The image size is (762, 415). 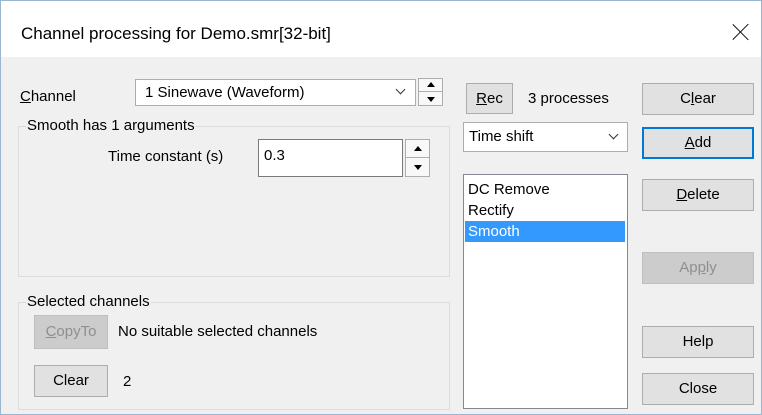 I want to click on add-accel: A, so click(x=689, y=142).